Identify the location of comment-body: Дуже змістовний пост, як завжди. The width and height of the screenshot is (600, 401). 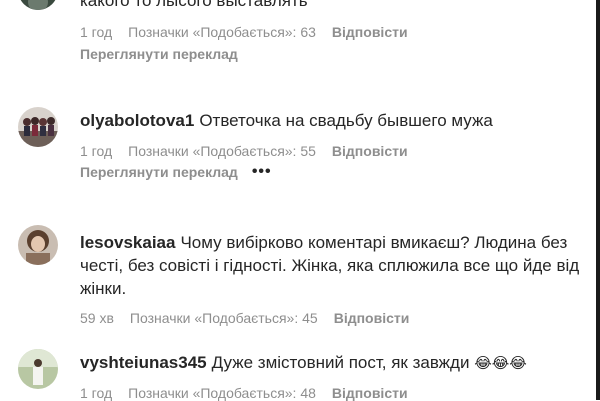
(340, 362).